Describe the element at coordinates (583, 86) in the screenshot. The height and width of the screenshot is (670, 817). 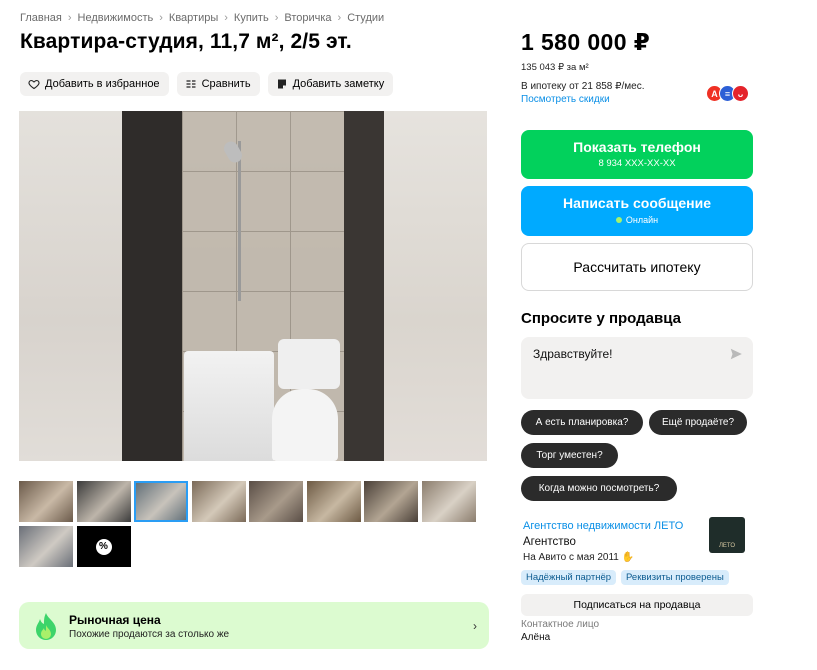
I see `mortgage-info: В ипотеку от 21 858 ₽/мес.` at that location.